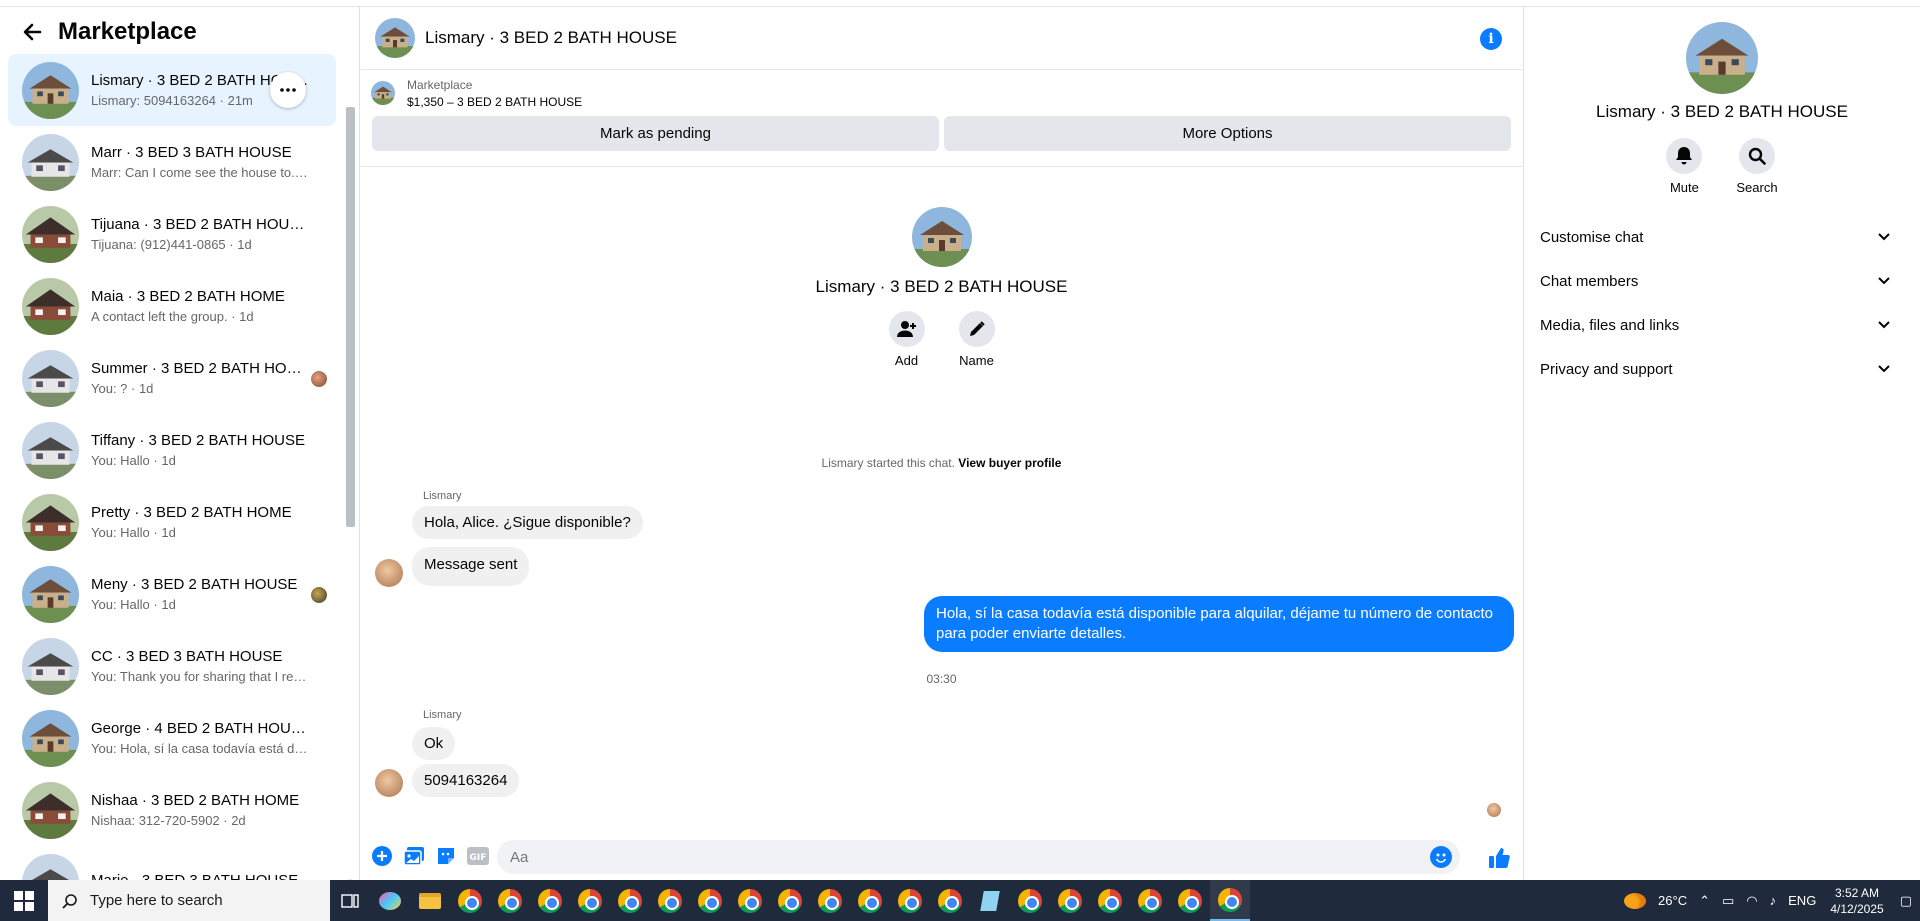 This screenshot has height=921, width=1920. I want to click on meet-icon: ▭, so click(1728, 901).